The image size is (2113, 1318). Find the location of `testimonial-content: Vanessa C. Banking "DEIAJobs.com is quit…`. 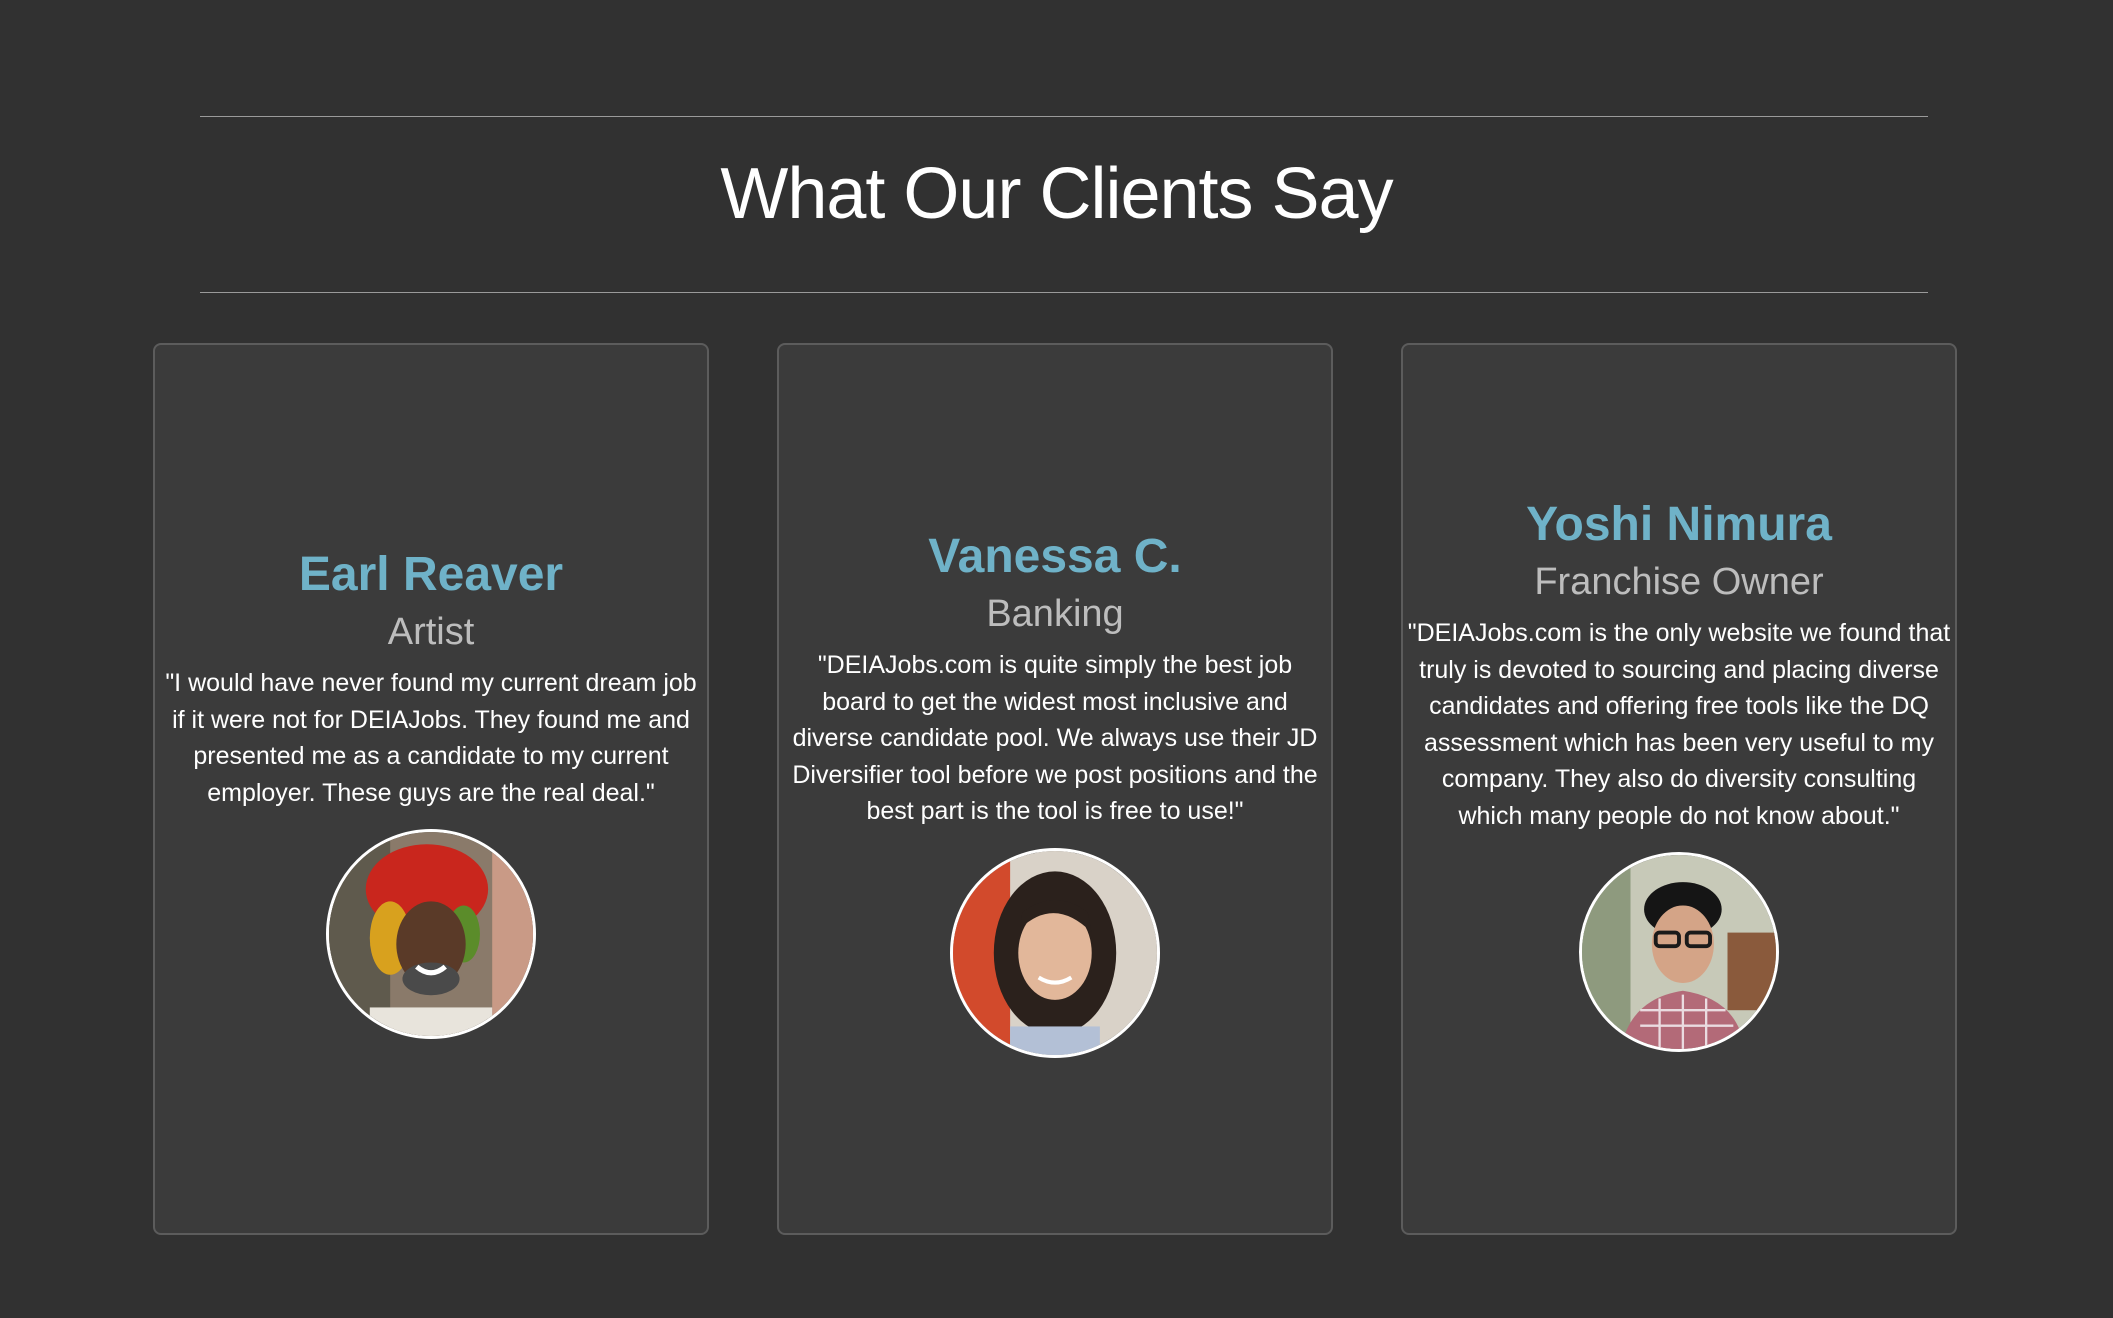

testimonial-content: Vanessa C. Banking "DEIAJobs.com is quit… is located at coordinates (1055, 793).